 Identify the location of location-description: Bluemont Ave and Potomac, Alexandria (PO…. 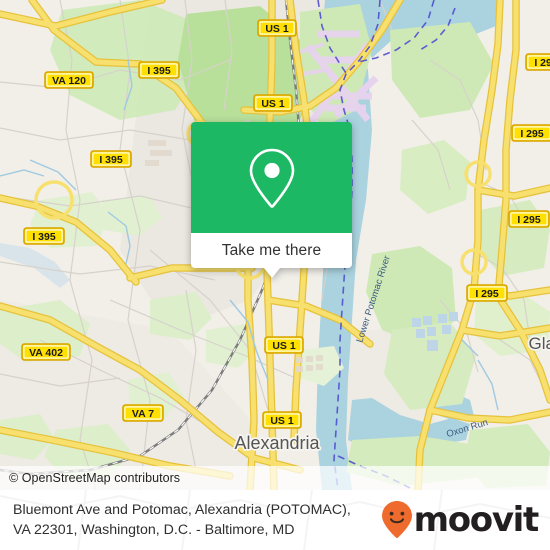
(175, 520).